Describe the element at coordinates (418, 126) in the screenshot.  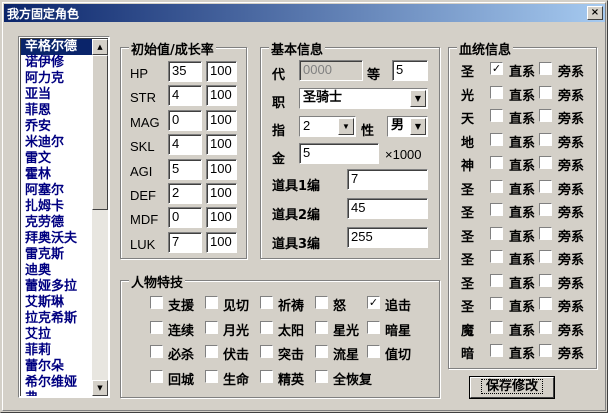
I see `gender-dropdown-button: ▼` at that location.